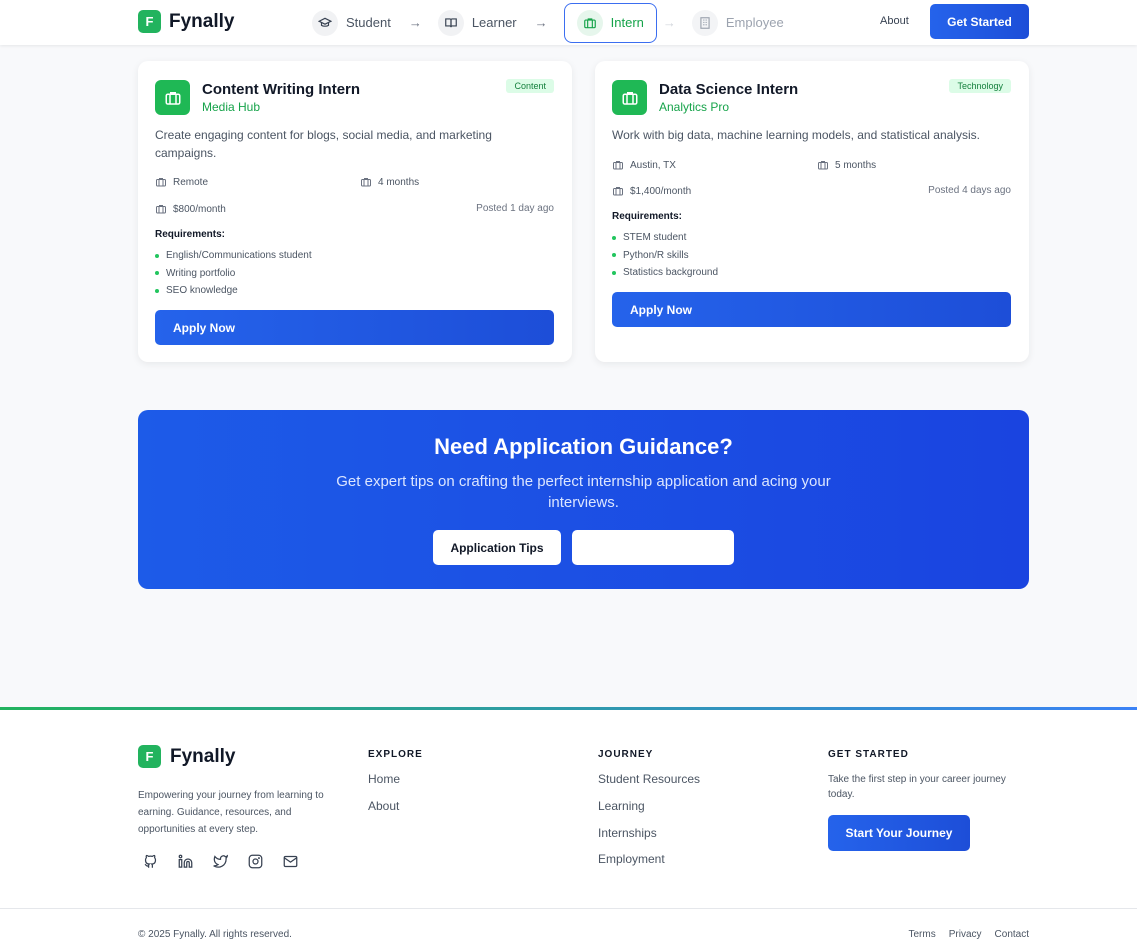 The height and width of the screenshot is (945, 1137). I want to click on column-heading: JOURNEY, so click(626, 754).